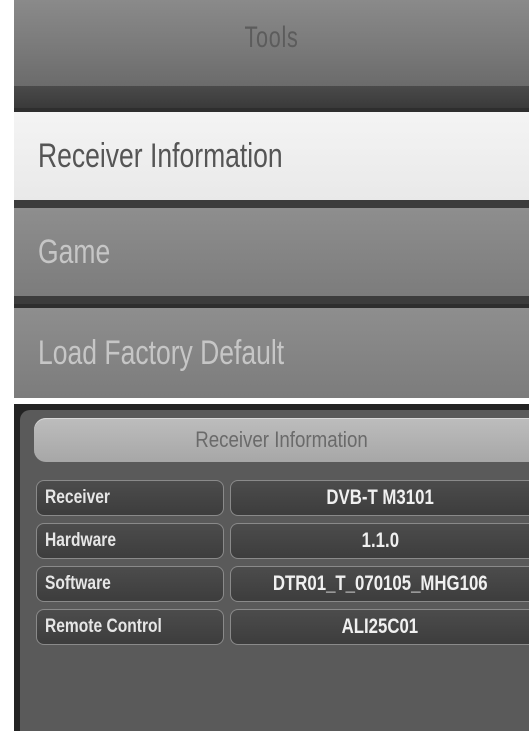  I want to click on header-divider, so click(271, 97).